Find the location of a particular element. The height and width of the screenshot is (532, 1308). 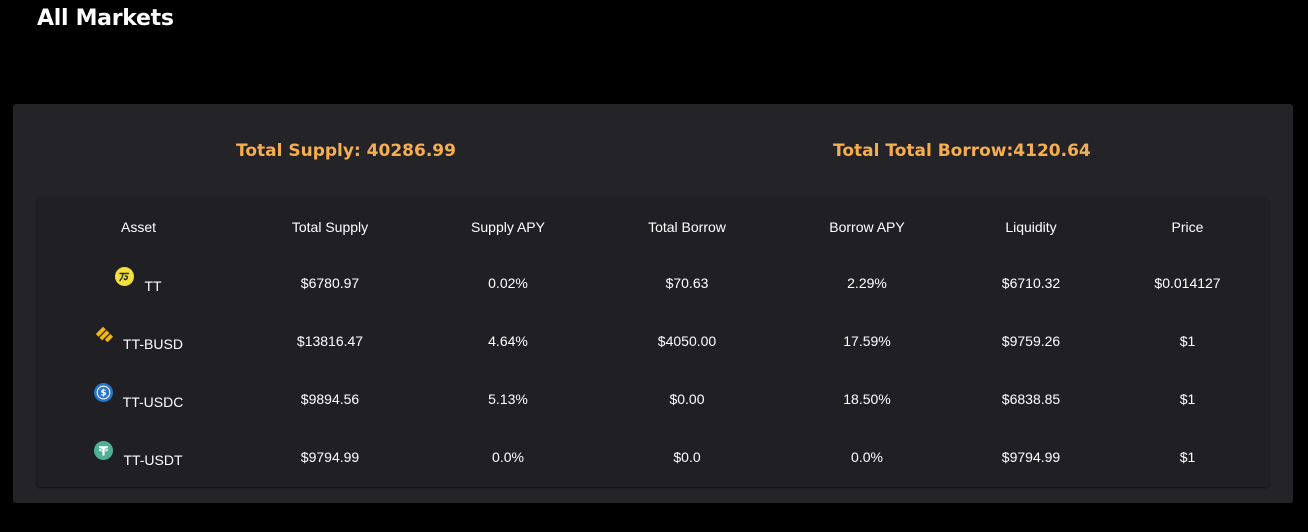

borrow-apy-value: 2.29% is located at coordinates (867, 283).